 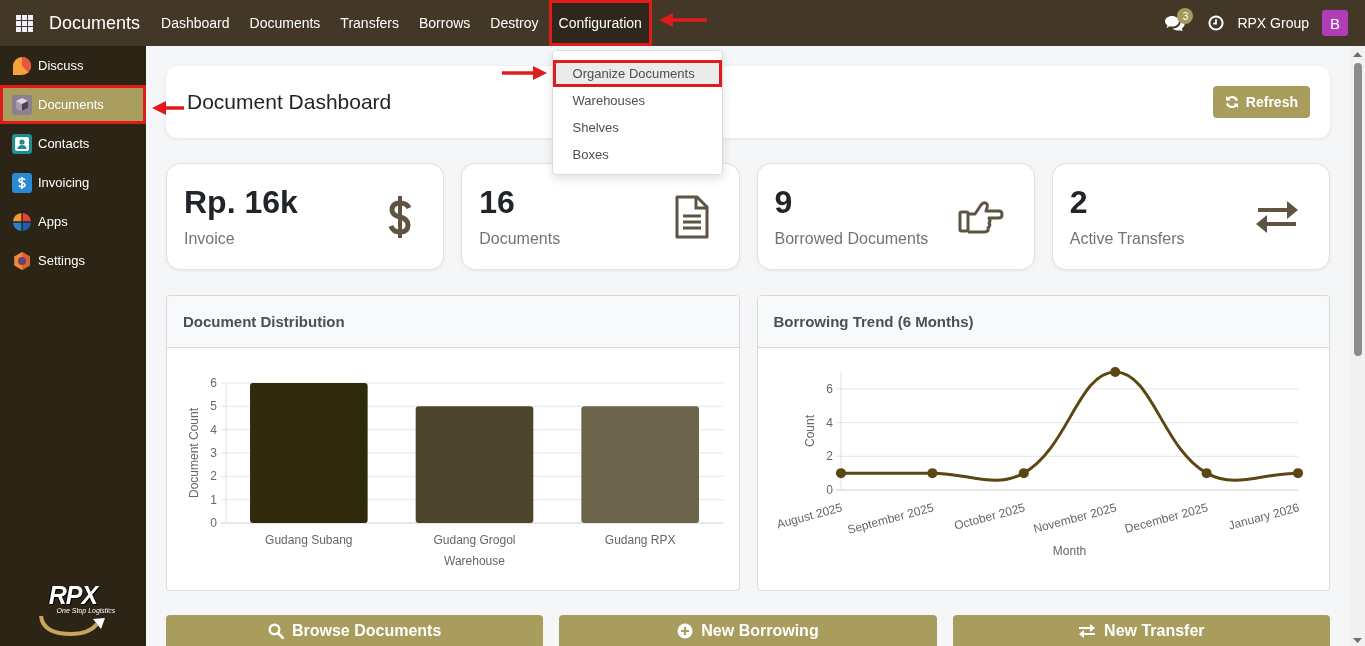 What do you see at coordinates (873, 321) in the screenshot?
I see `chart-title: Borrowing Trend (6 Months)` at bounding box center [873, 321].